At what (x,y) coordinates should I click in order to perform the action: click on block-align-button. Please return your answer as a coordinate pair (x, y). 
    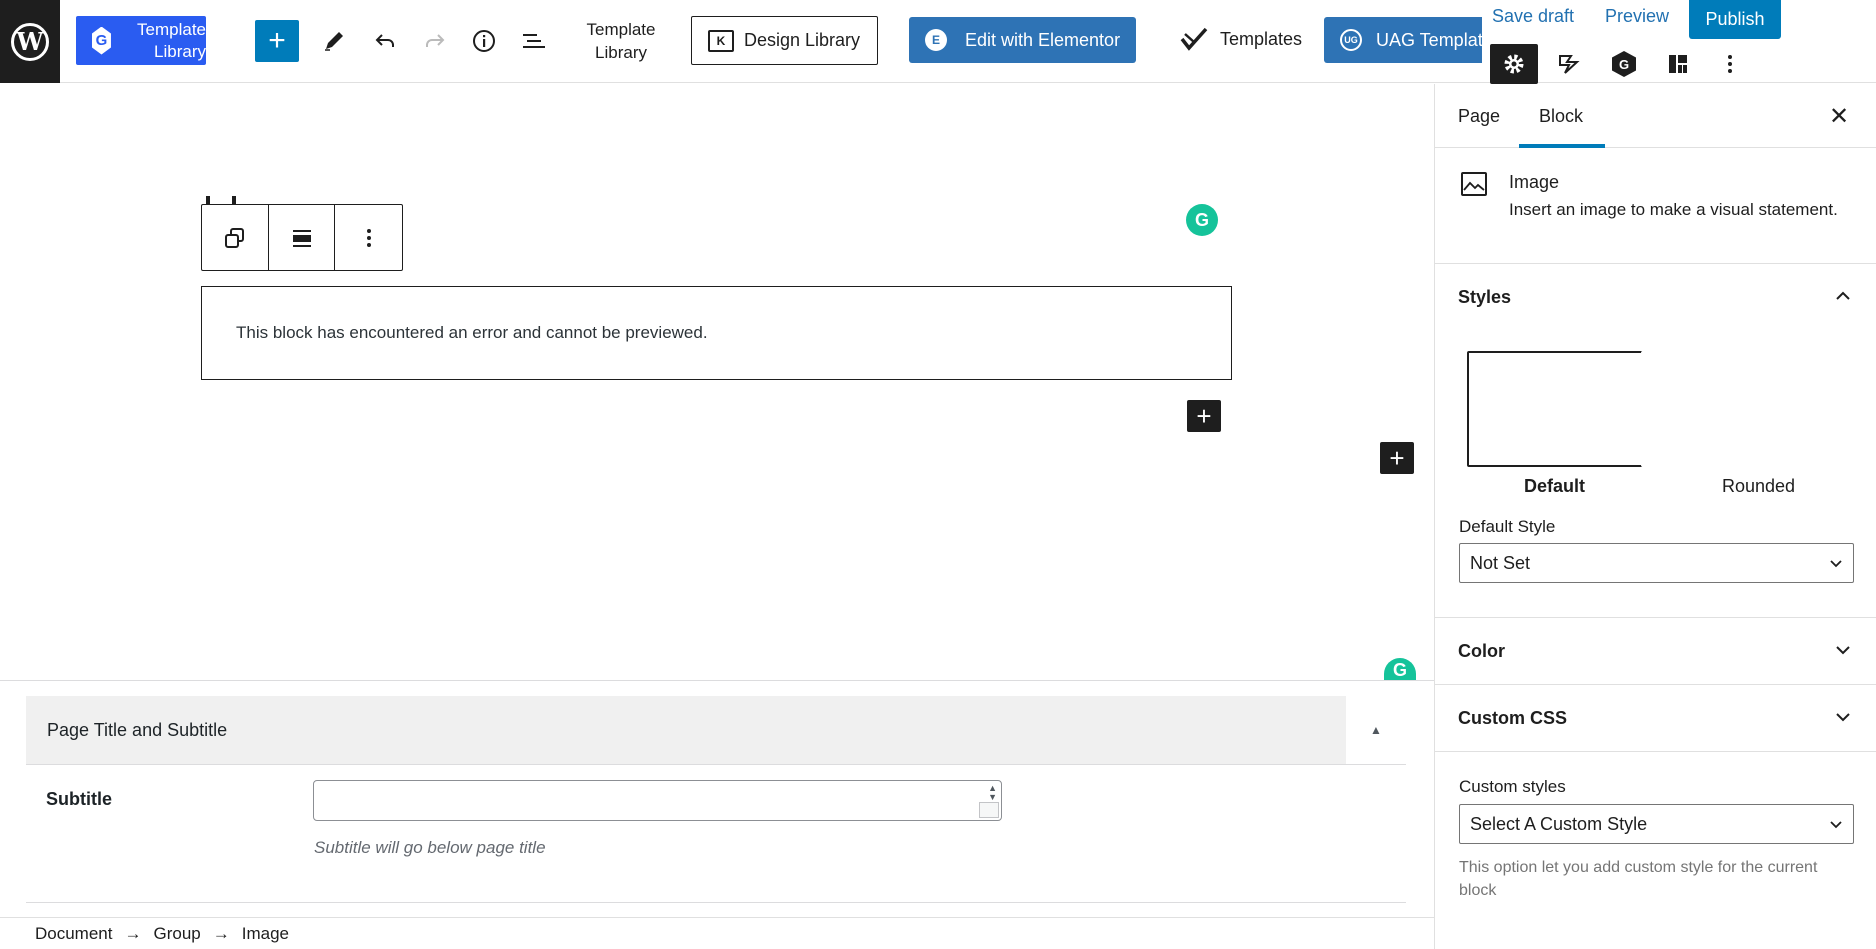
    Looking at the image, I should click on (302, 237).